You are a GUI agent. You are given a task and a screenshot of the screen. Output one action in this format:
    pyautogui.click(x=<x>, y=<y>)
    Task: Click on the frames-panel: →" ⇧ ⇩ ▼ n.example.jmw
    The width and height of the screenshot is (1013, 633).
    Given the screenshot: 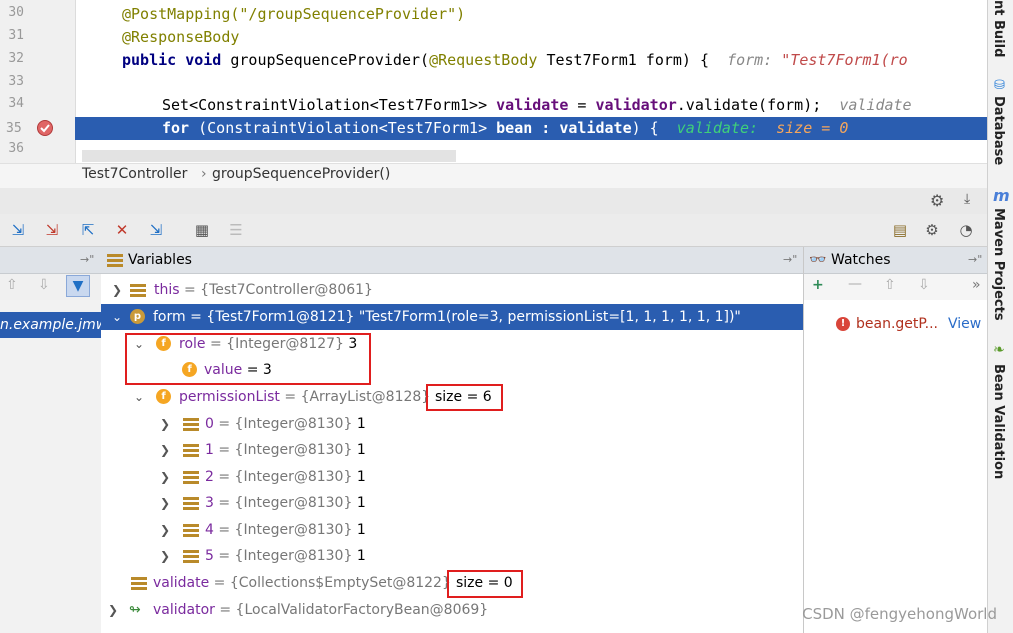 What is the action you would take?
    pyautogui.click(x=51, y=440)
    